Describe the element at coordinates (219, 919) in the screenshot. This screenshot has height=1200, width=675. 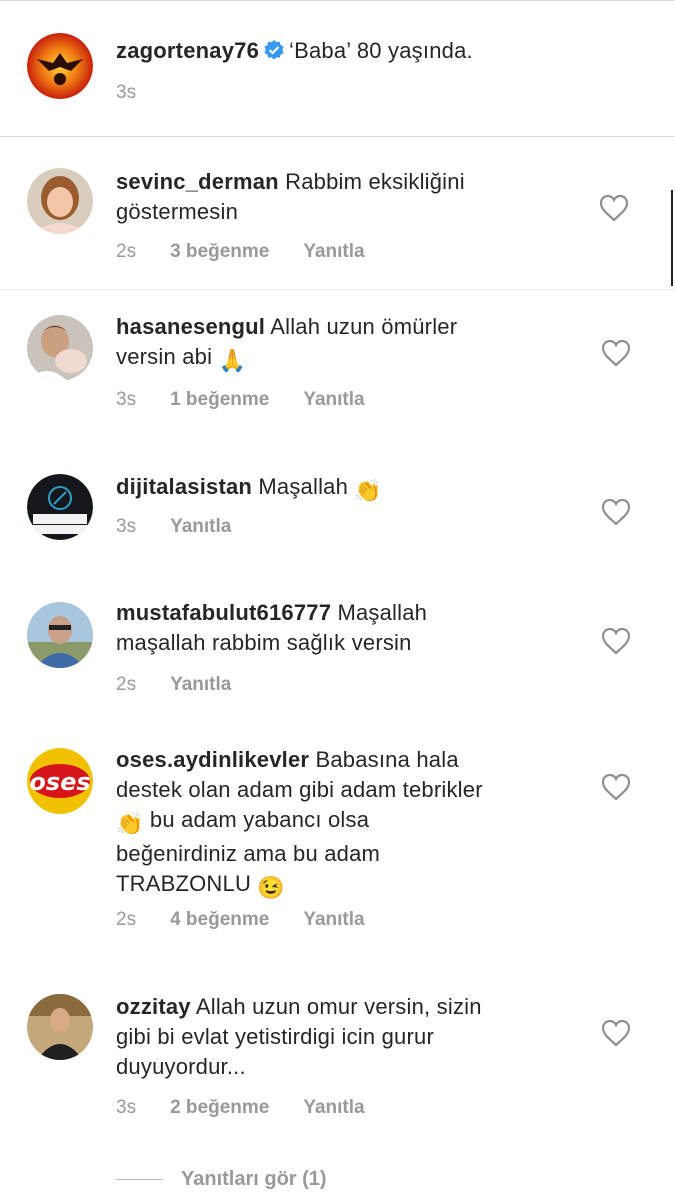
I see `likes-count: 4 beğenme` at that location.